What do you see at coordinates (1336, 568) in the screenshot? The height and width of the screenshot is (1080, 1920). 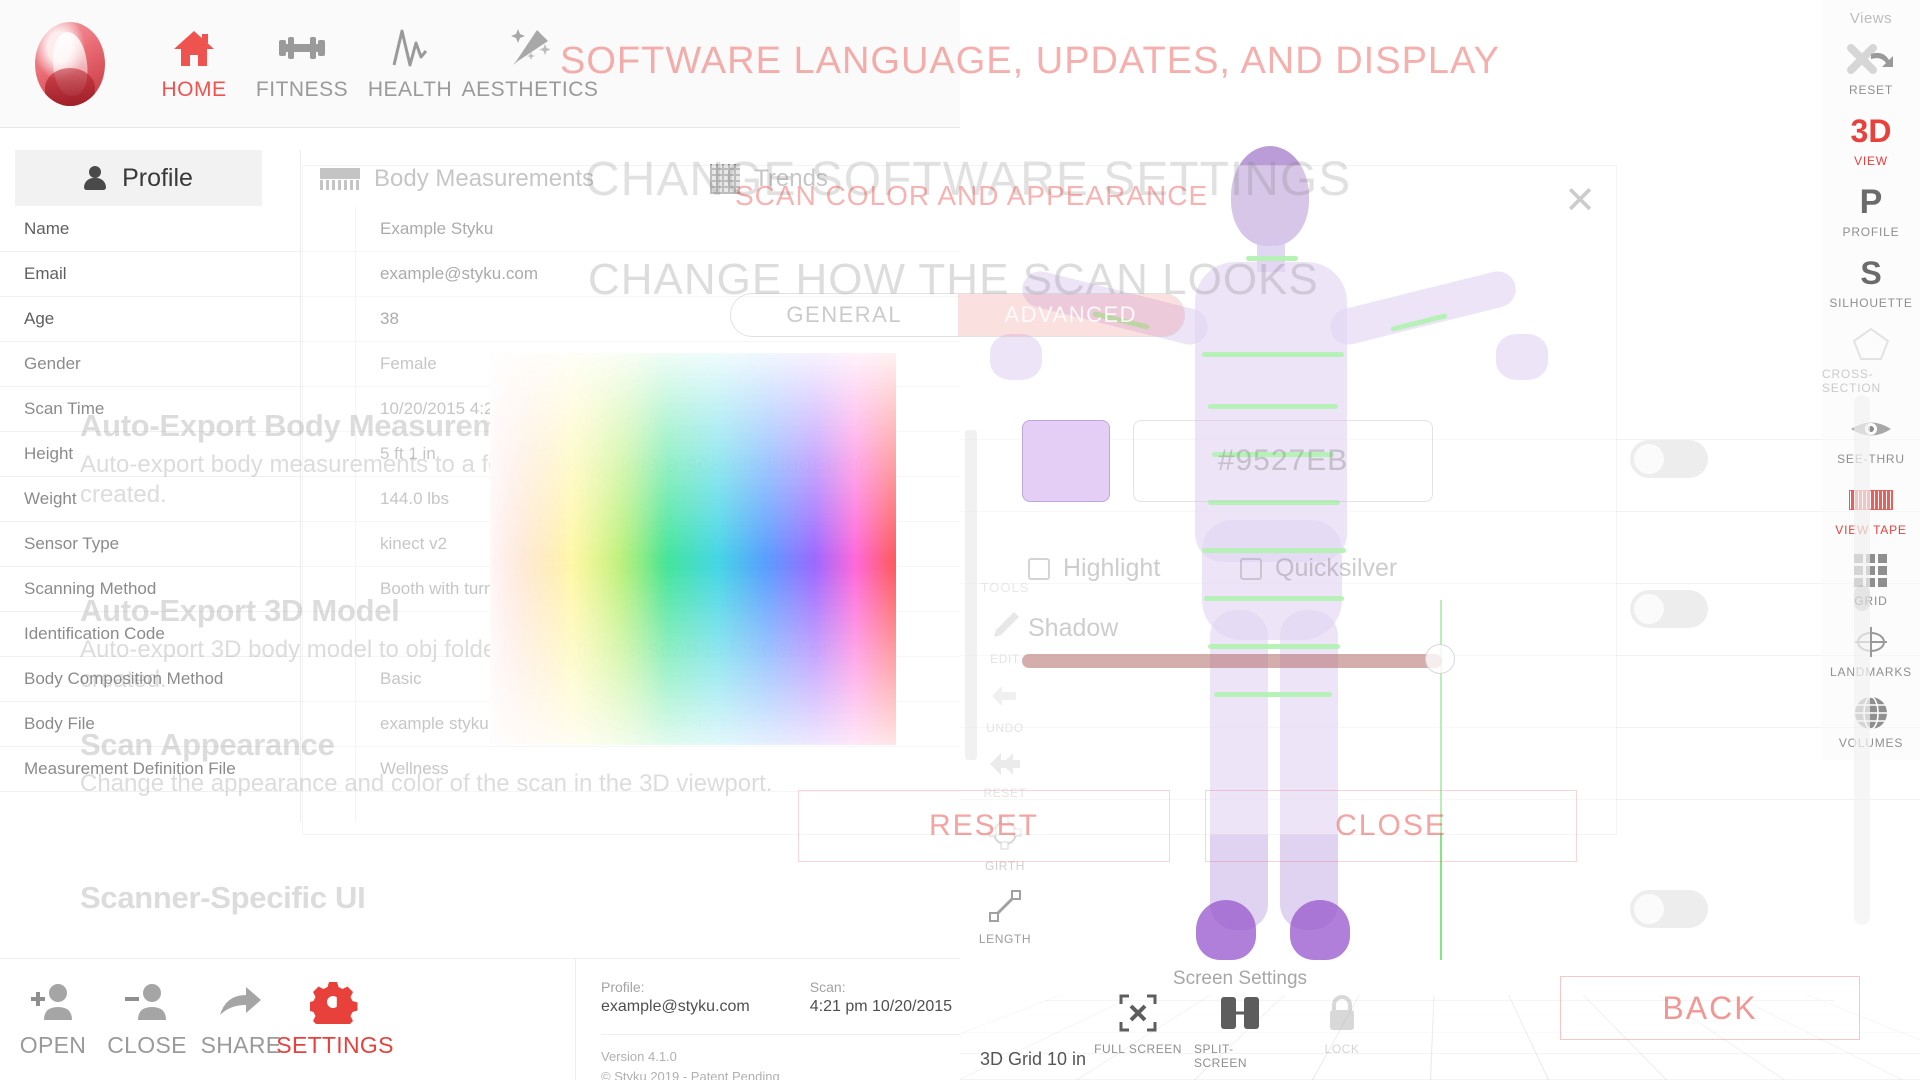 I see `quicksilver-checkbox-label: Quicksilver` at bounding box center [1336, 568].